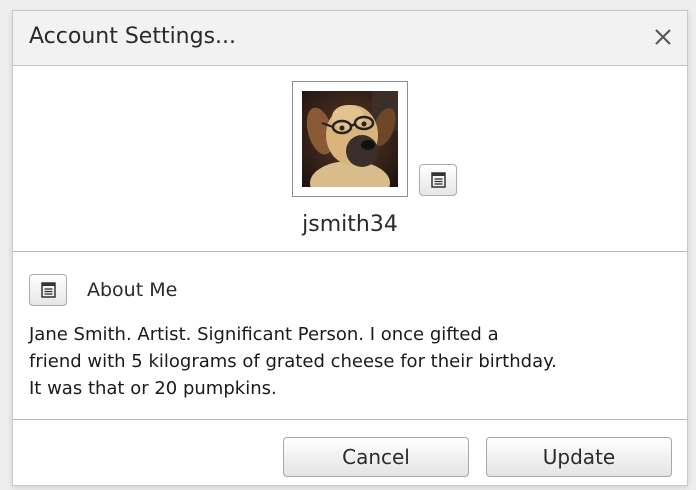  What do you see at coordinates (663, 37) in the screenshot?
I see `close-icon` at bounding box center [663, 37].